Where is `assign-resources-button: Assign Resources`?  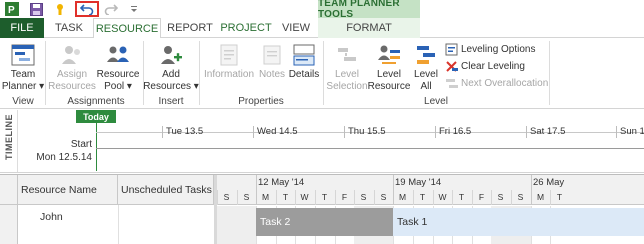 assign-resources-button: Assign Resources is located at coordinates (72, 67).